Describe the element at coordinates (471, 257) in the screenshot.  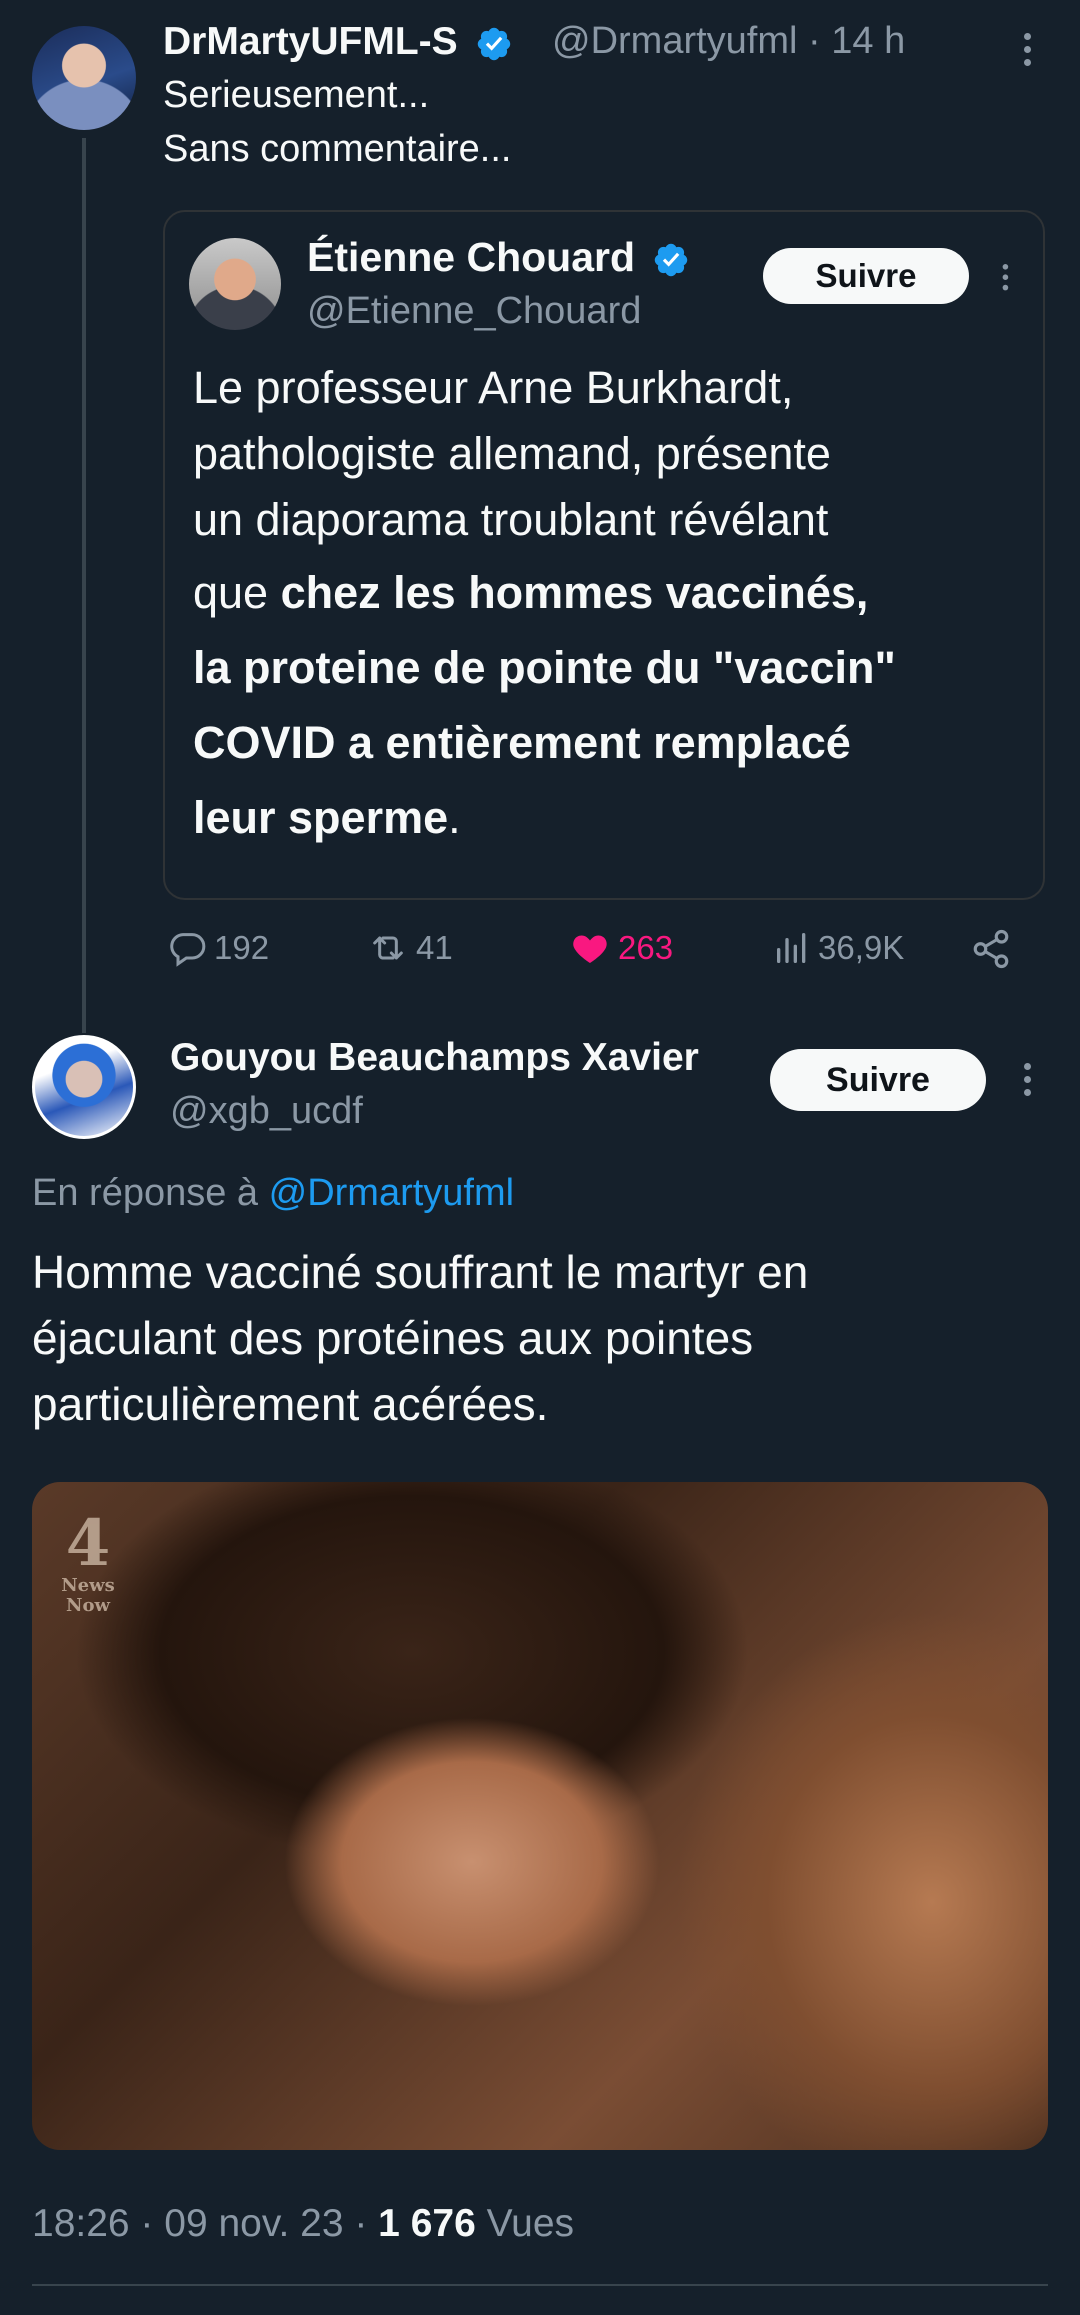
I see `quote-name-text: Étienne Chouard` at that location.